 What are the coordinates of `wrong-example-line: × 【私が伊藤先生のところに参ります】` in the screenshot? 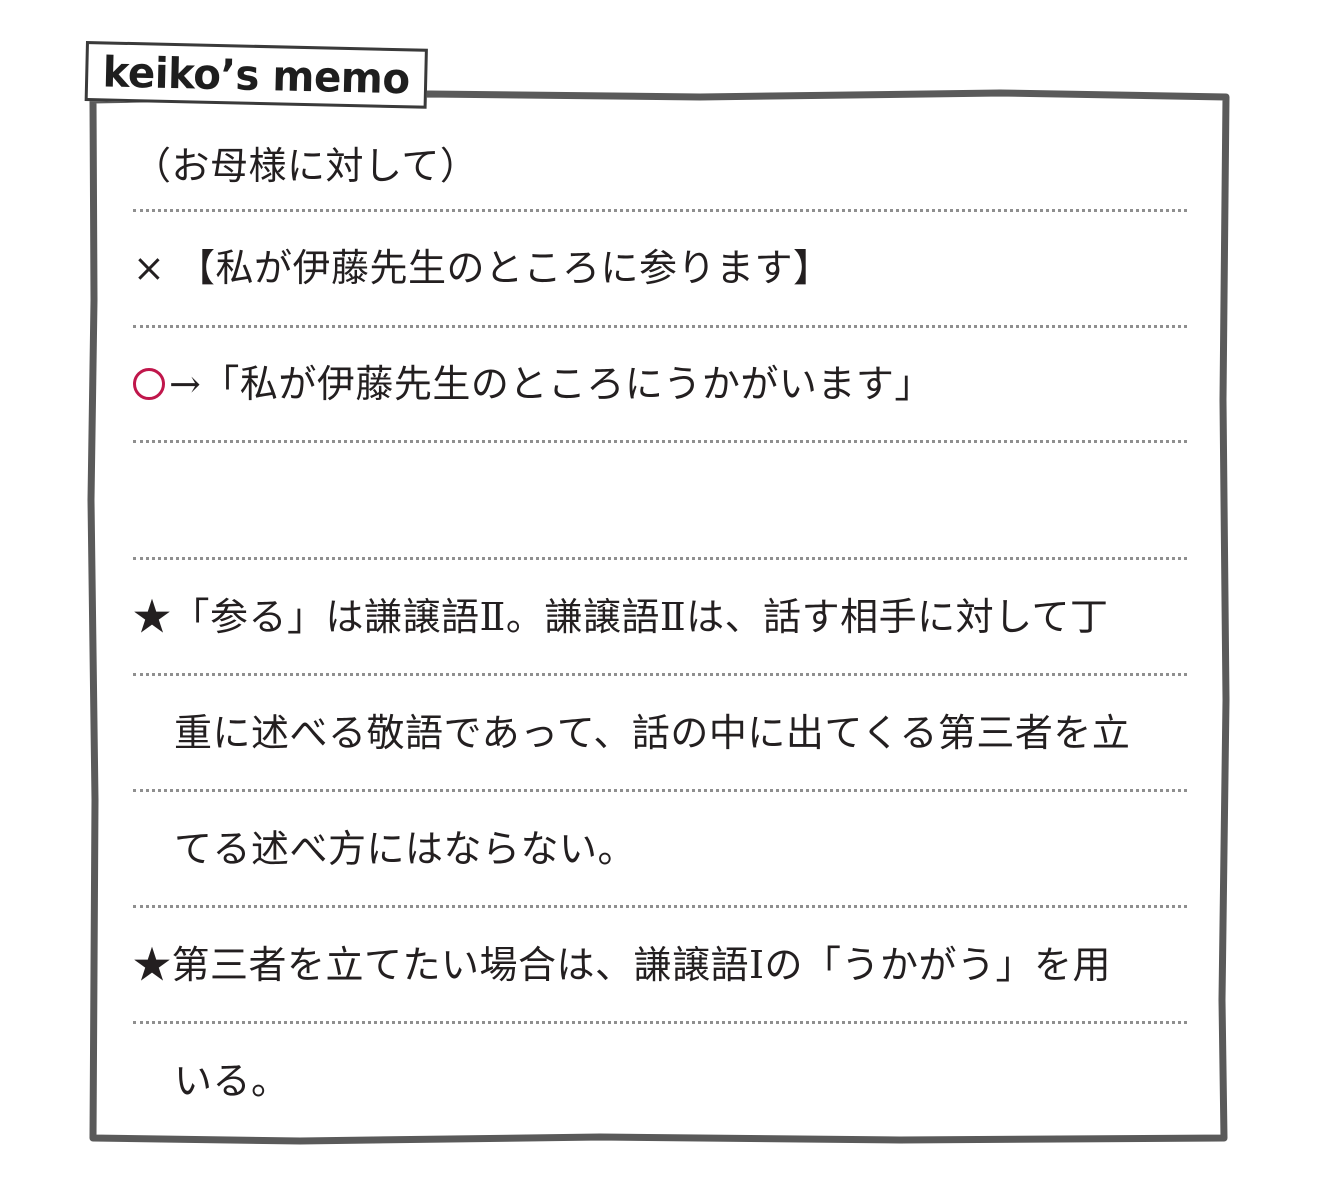 It's located at (482, 268).